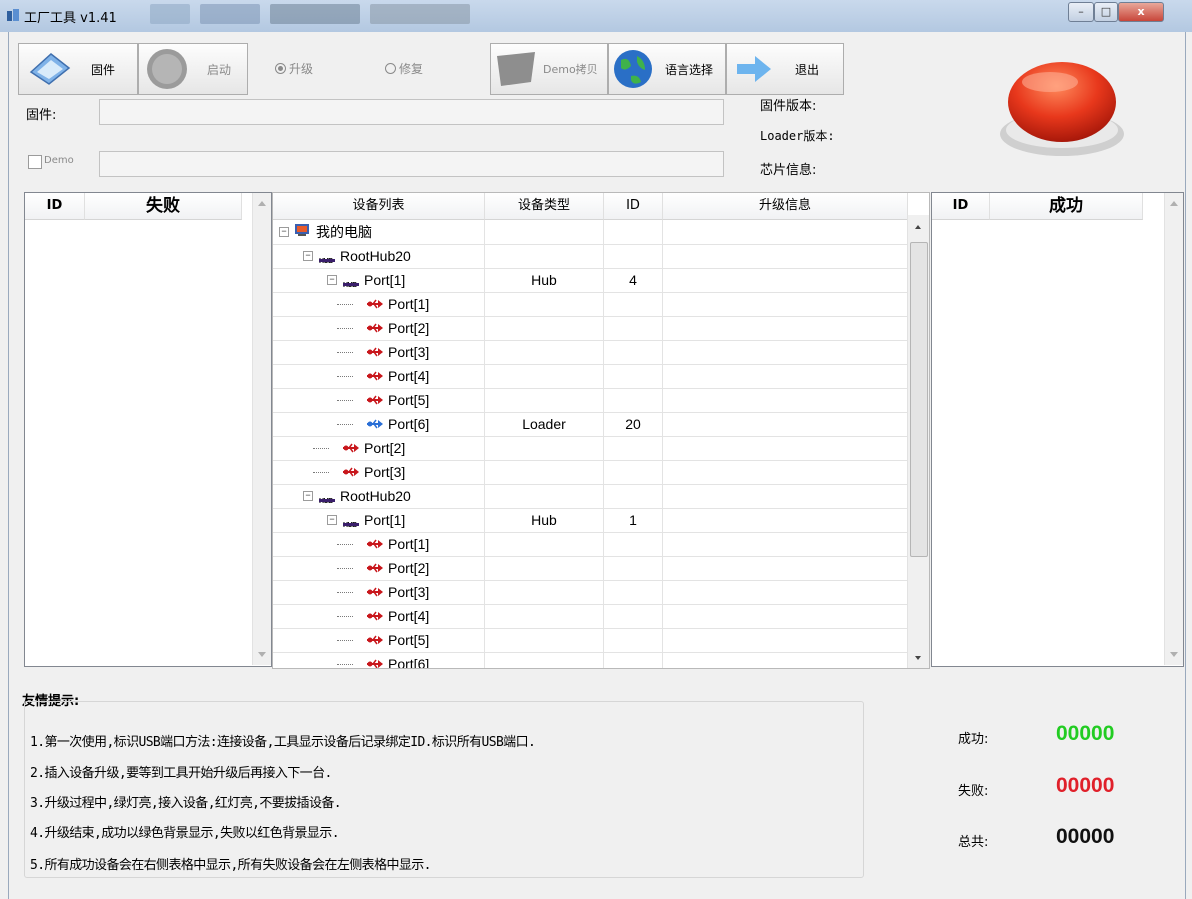  What do you see at coordinates (633, 69) in the screenshot?
I see `globe-icon` at bounding box center [633, 69].